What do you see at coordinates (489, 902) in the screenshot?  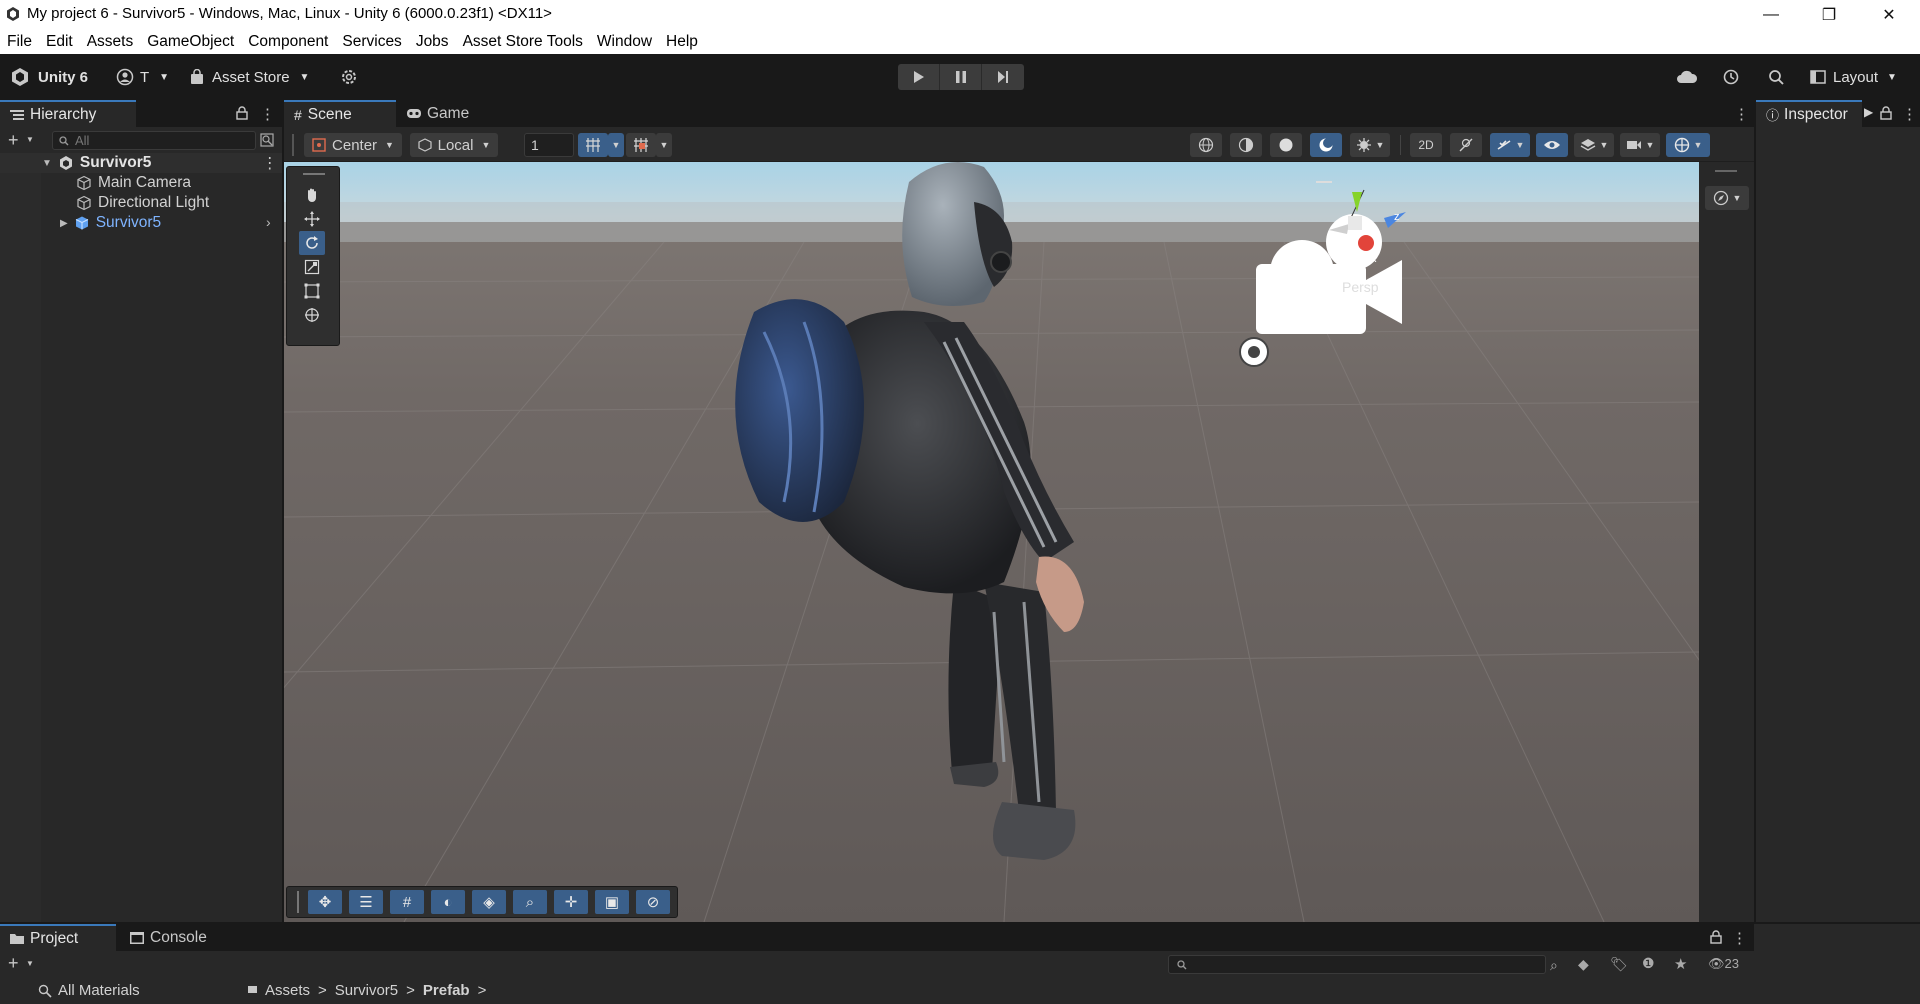 I see `overlay-layers-button: ◈` at bounding box center [489, 902].